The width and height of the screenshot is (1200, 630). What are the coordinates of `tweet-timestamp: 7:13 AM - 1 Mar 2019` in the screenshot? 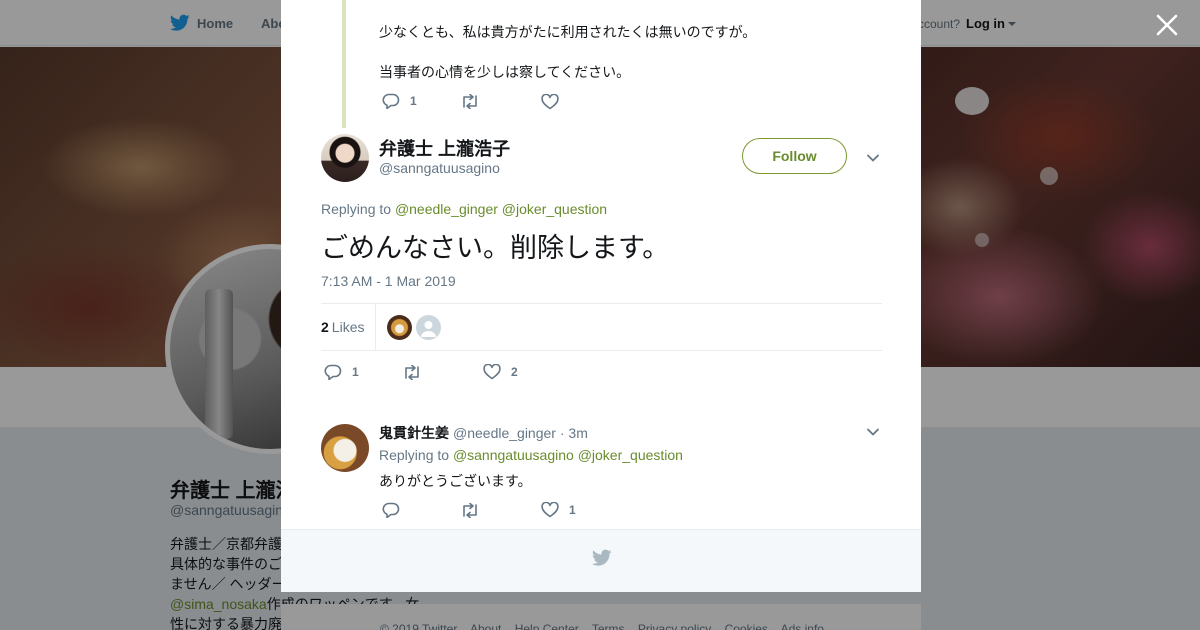 It's located at (388, 281).